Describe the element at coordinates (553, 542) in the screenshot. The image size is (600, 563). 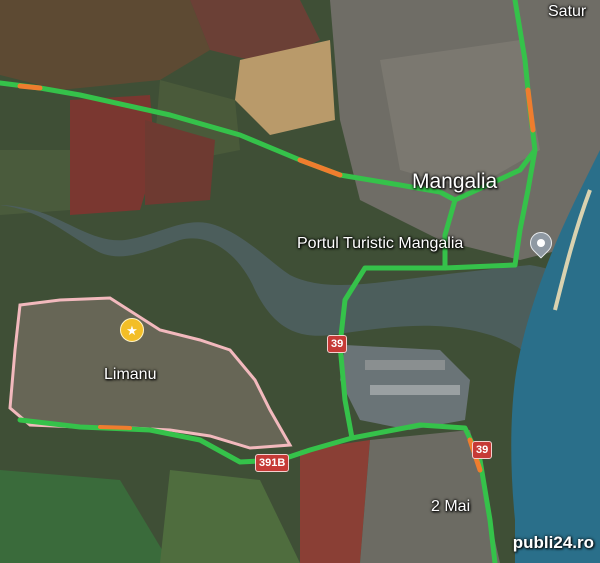
I see `watermark-publi24: publi24.ro` at that location.